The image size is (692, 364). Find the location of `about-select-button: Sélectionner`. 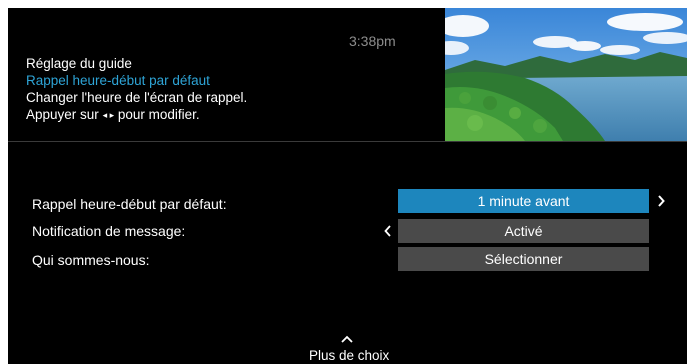

about-select-button: Sélectionner is located at coordinates (523, 259).